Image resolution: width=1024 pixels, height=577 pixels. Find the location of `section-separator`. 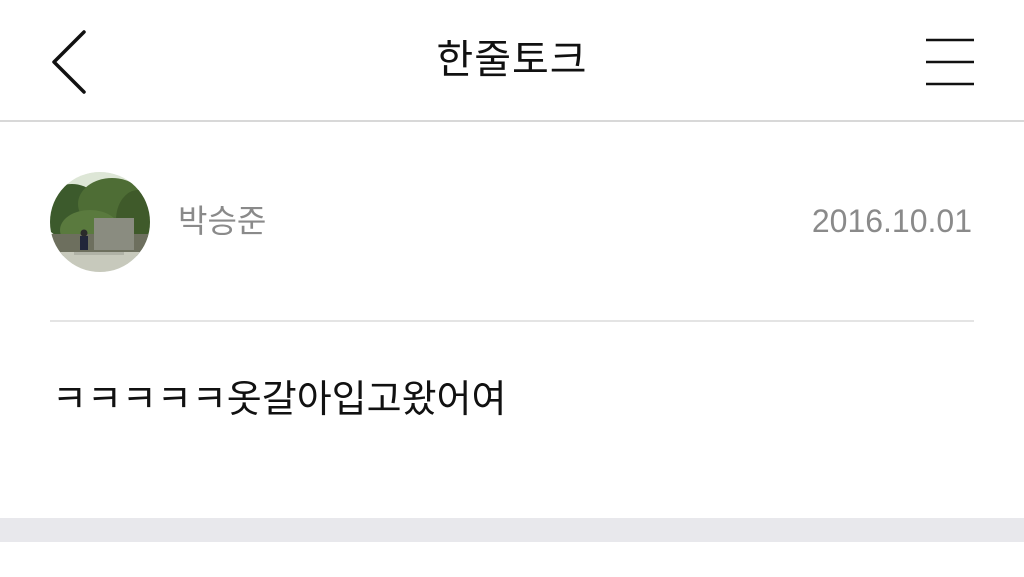

section-separator is located at coordinates (512, 530).